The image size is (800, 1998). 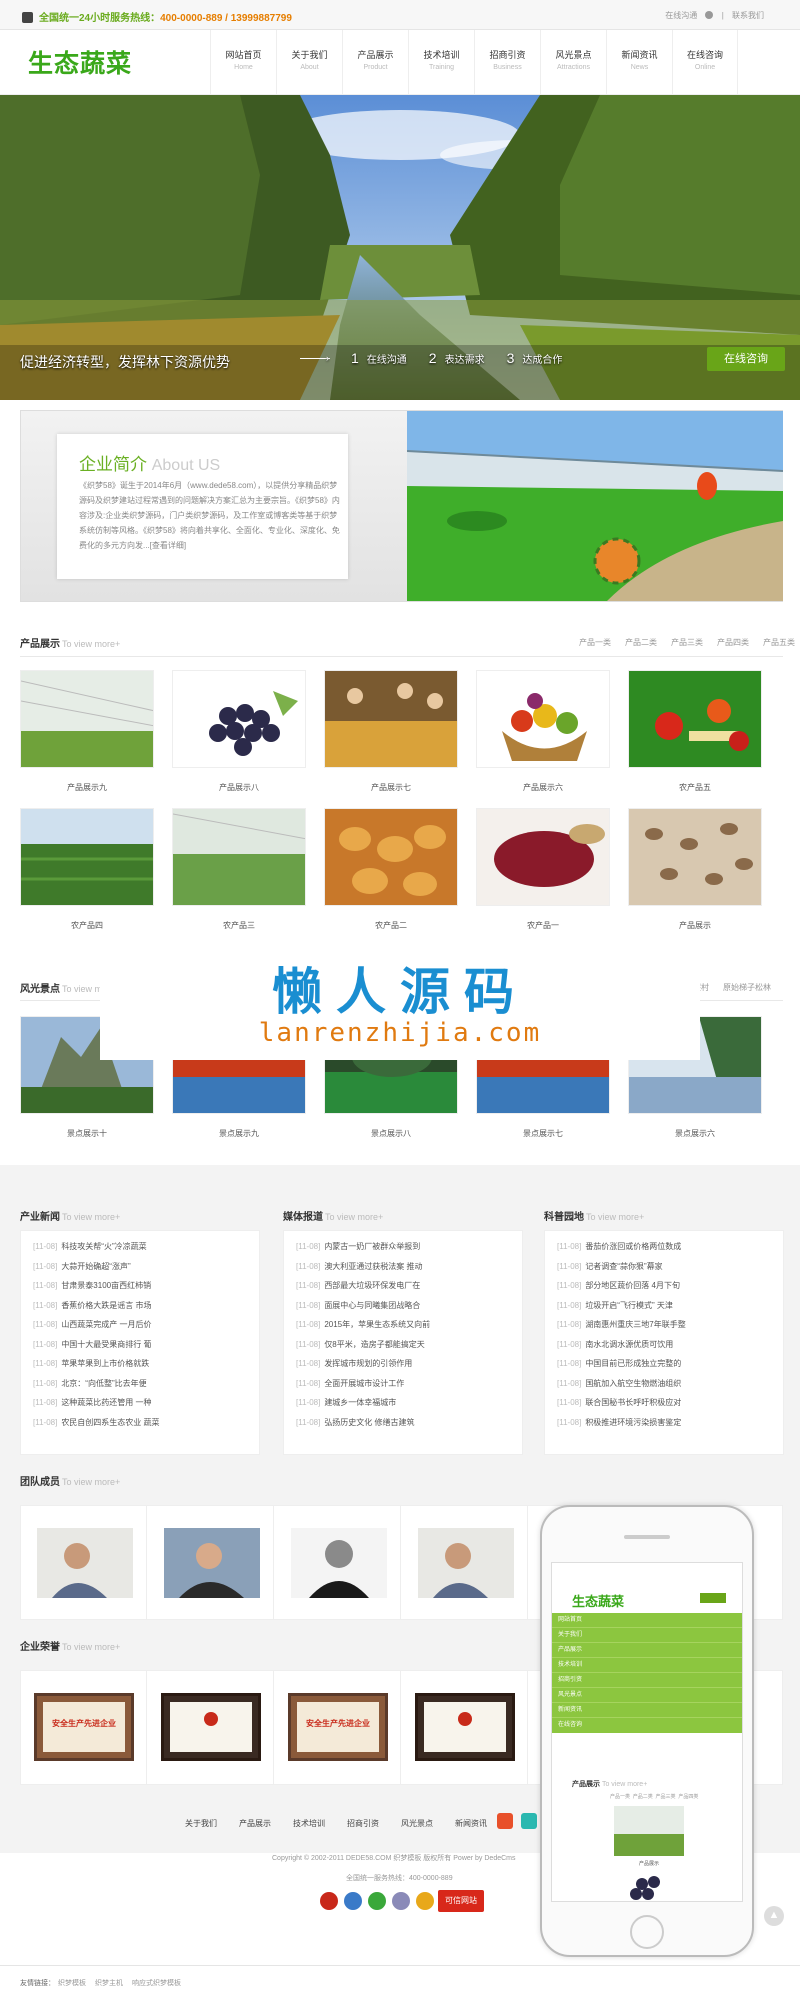 What do you see at coordinates (239, 787) in the screenshot?
I see `product-caption: 产品展示八` at bounding box center [239, 787].